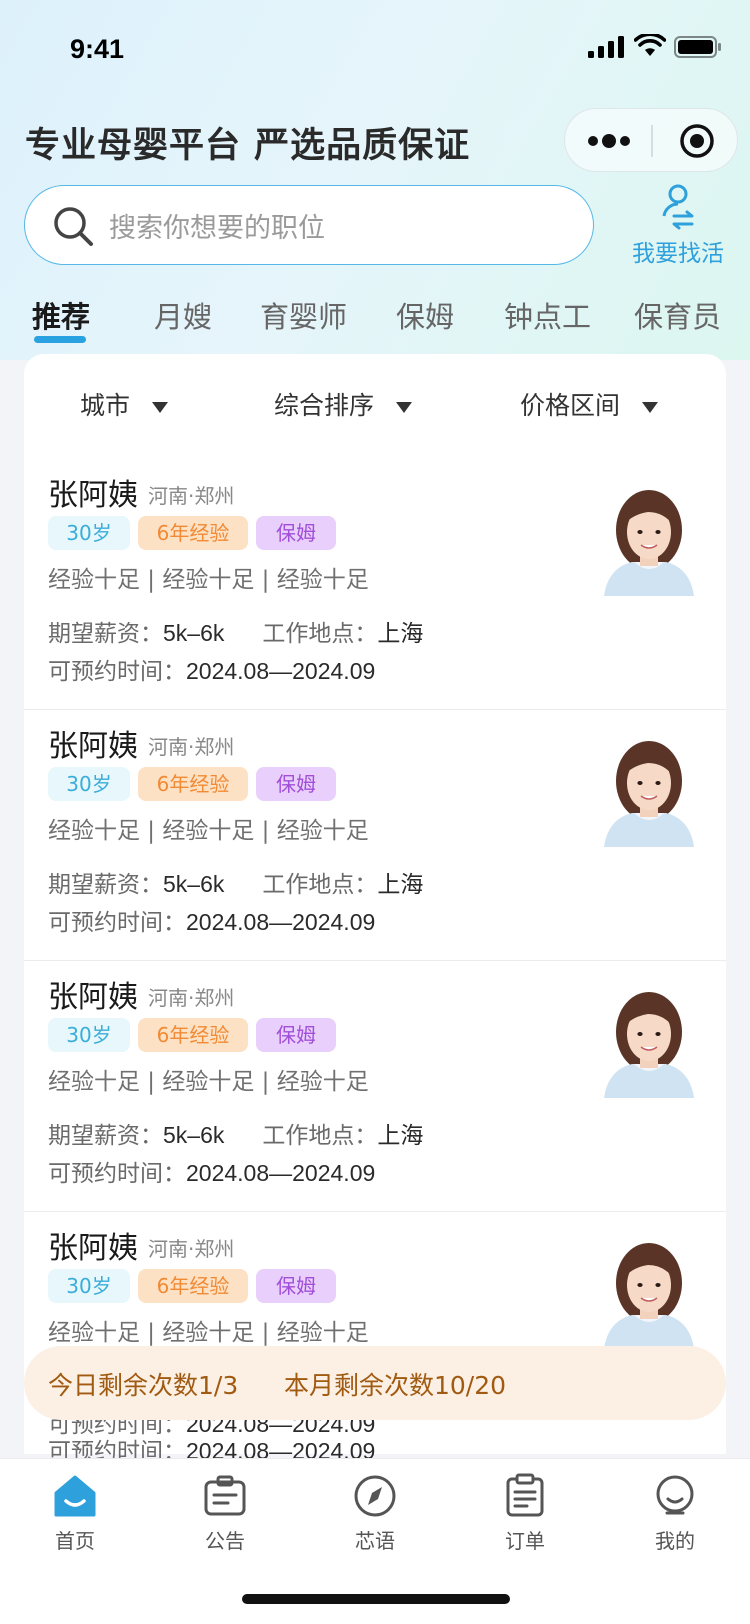 This screenshot has height=1624, width=750. Describe the element at coordinates (375, 1496) in the screenshot. I see `compass-icon` at that location.